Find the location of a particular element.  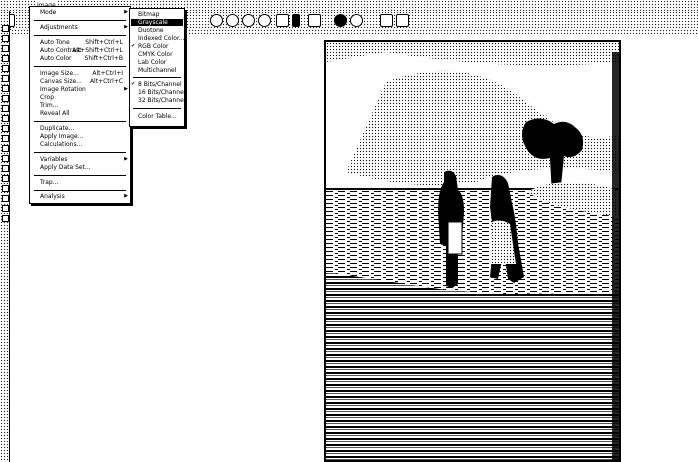

menu-item-auto-color: Auto Color Shift+Ctrl+B is located at coordinates (83, 58).